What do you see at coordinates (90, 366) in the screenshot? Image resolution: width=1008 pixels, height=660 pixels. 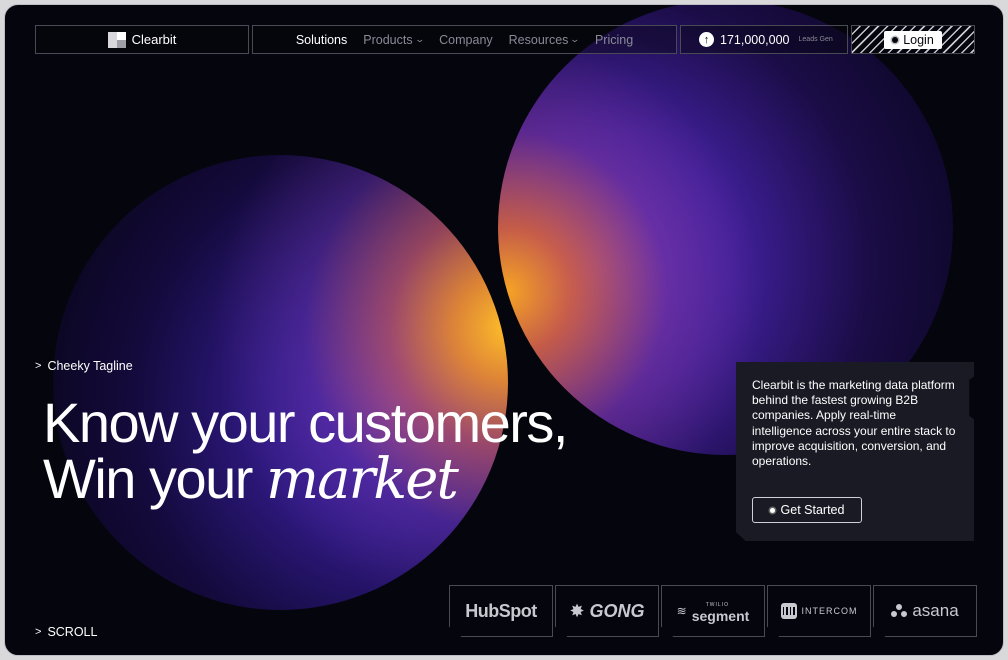 I see `tagline-text: Cheeky Tagline` at bounding box center [90, 366].